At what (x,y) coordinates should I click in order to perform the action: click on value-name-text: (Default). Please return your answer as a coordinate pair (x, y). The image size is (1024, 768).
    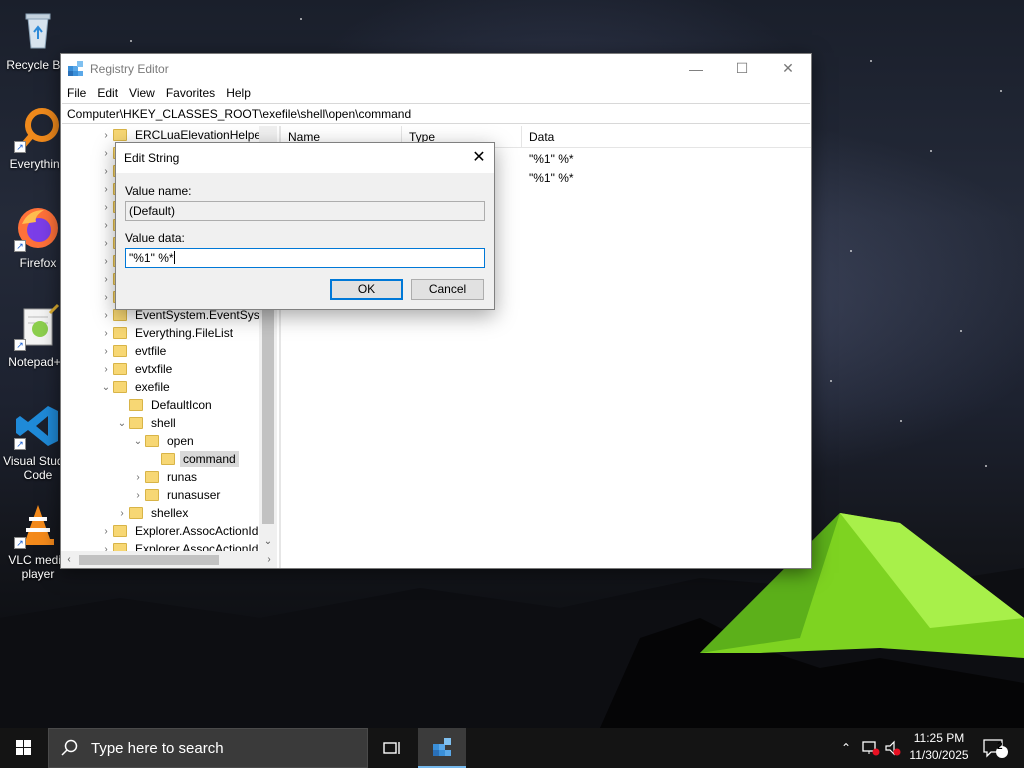
    Looking at the image, I should click on (152, 211).